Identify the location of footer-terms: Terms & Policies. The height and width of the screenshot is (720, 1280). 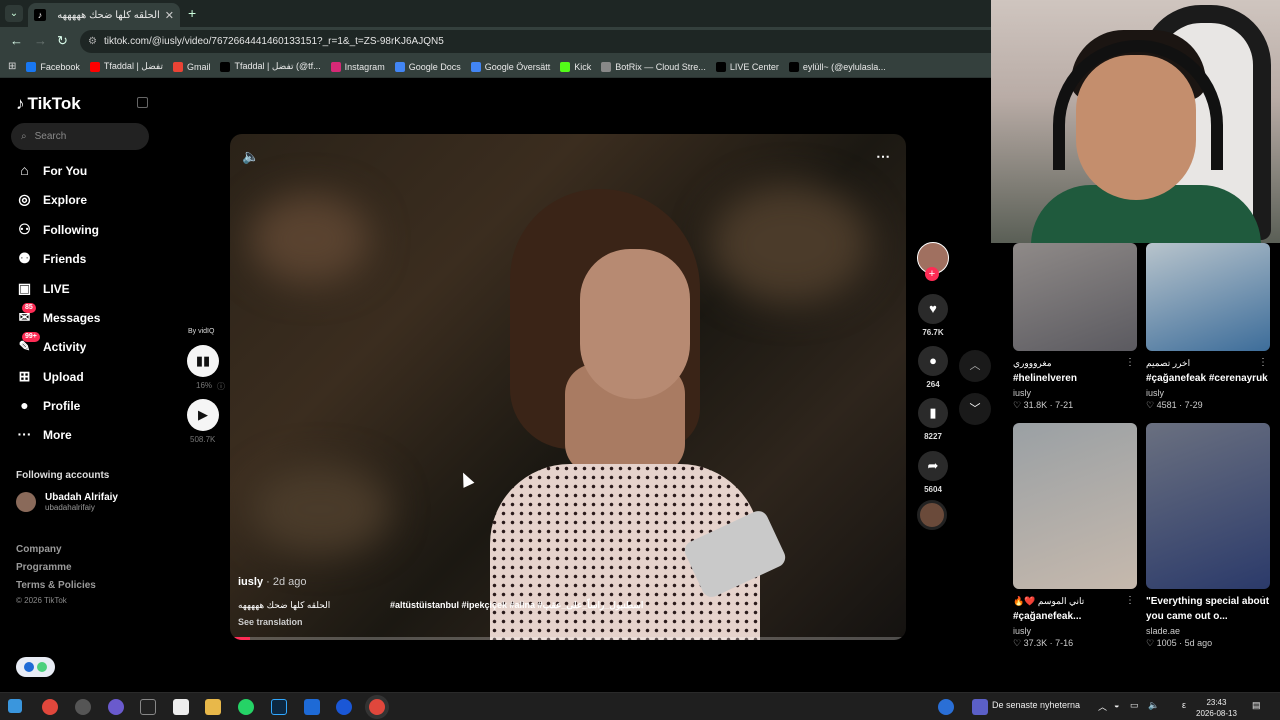
(56, 585).